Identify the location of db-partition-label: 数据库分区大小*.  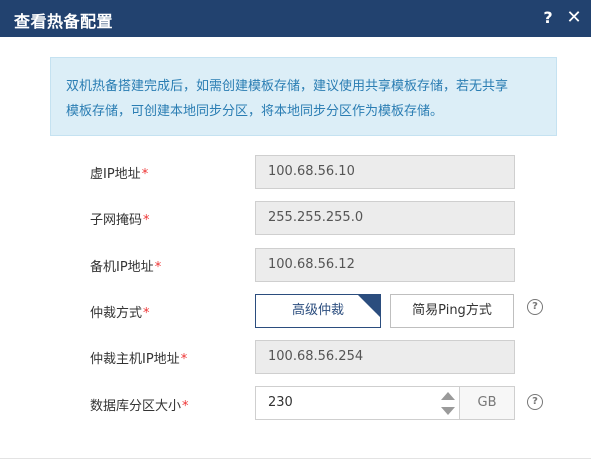
(139, 404).